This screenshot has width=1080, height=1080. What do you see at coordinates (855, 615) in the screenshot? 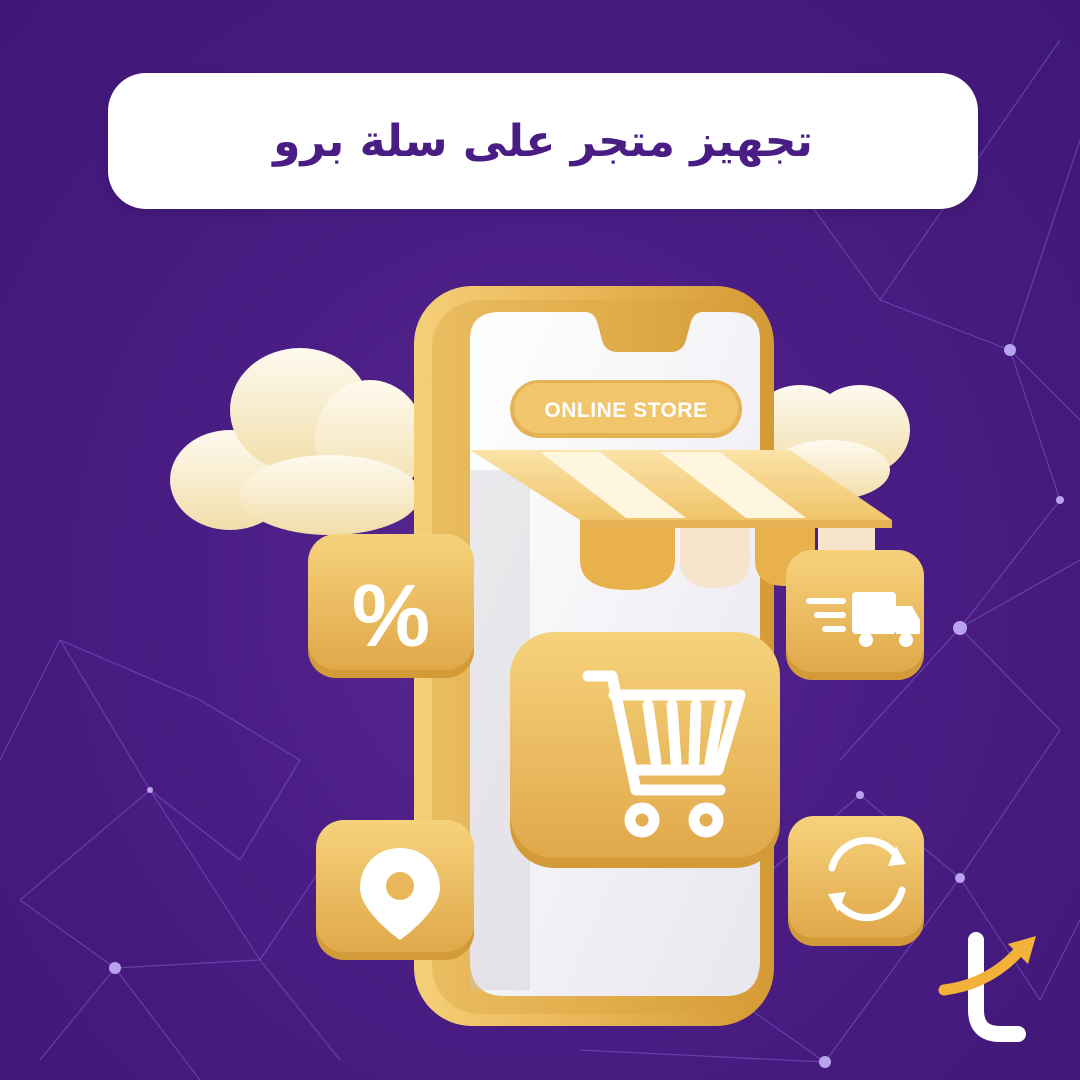
I see `delivery-tile` at bounding box center [855, 615].